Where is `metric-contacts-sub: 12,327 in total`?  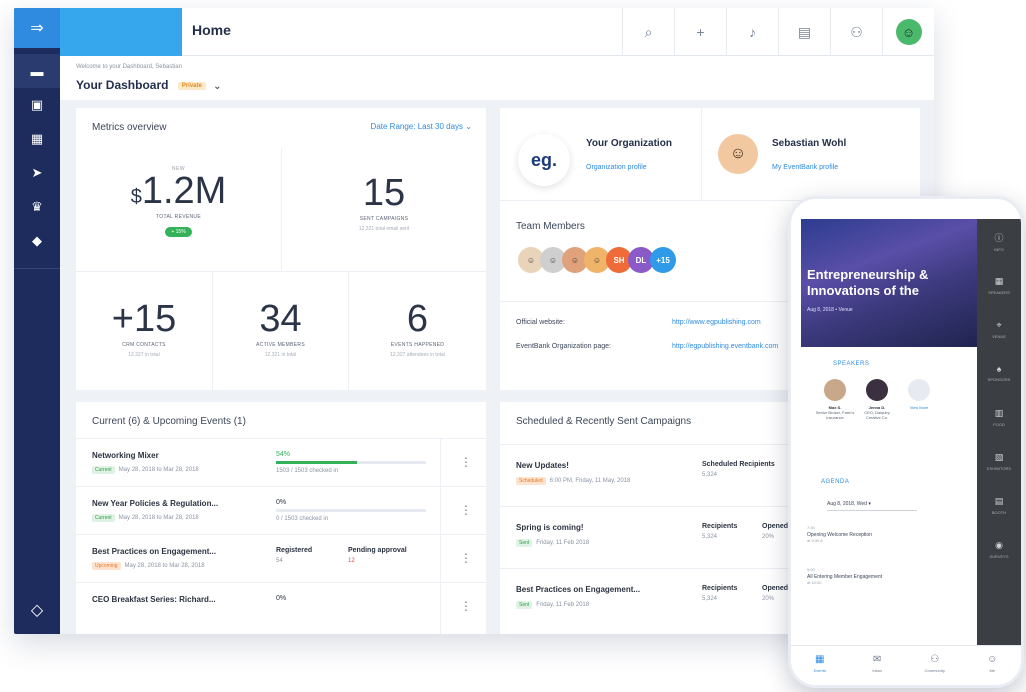 metric-contacts-sub: 12,327 in total is located at coordinates (144, 355).